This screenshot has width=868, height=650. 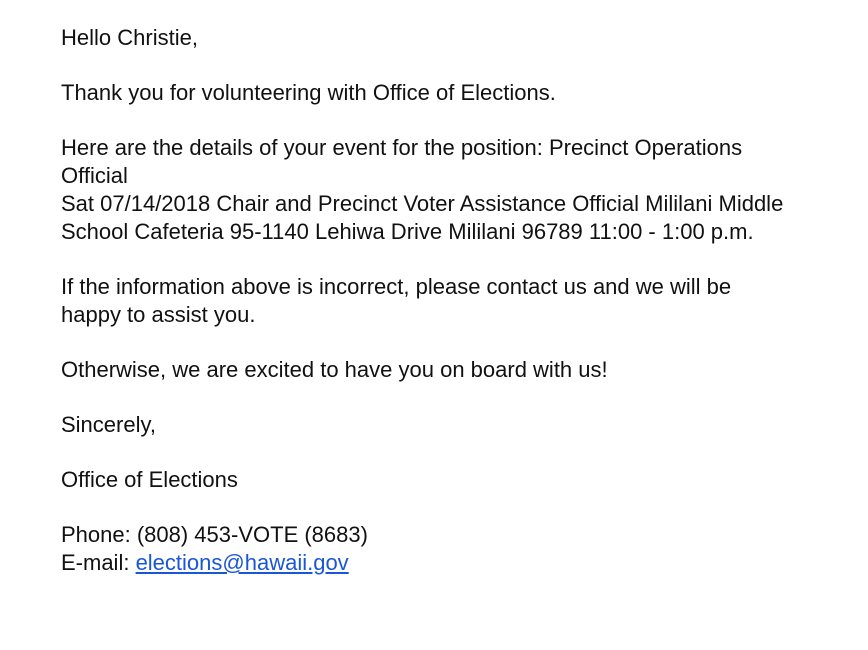 What do you see at coordinates (108, 424) in the screenshot?
I see `closing-text: Sincerely,` at bounding box center [108, 424].